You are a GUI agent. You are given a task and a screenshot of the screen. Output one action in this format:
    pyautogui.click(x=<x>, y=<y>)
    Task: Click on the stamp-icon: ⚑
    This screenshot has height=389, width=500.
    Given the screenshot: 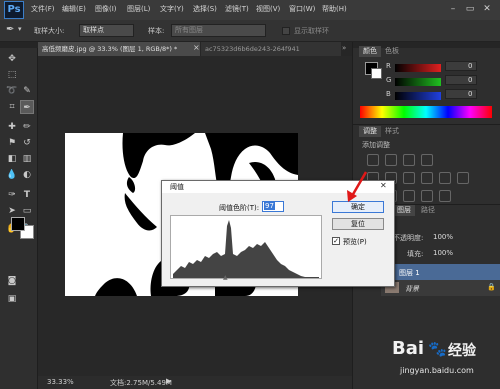 What is the action you would take?
    pyautogui.click(x=12, y=143)
    